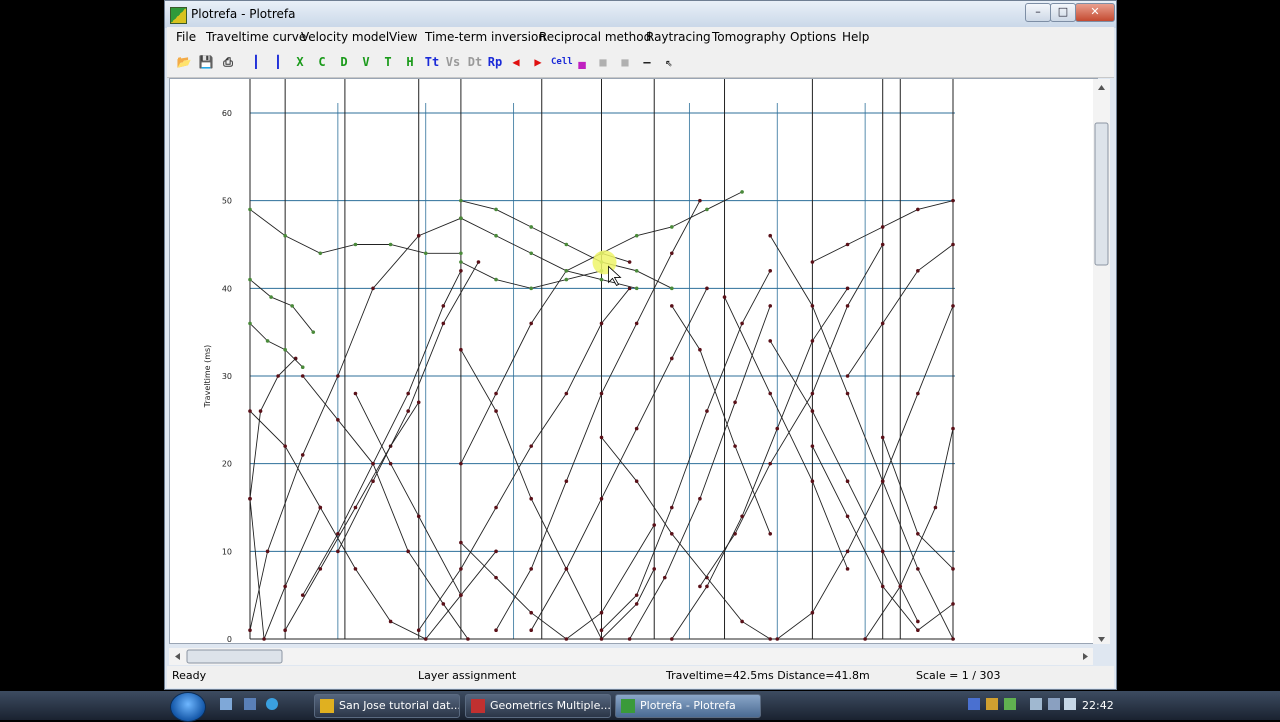  Describe the element at coordinates (226, 704) in the screenshot. I see `quicklaunch-desktop-icon` at that location.